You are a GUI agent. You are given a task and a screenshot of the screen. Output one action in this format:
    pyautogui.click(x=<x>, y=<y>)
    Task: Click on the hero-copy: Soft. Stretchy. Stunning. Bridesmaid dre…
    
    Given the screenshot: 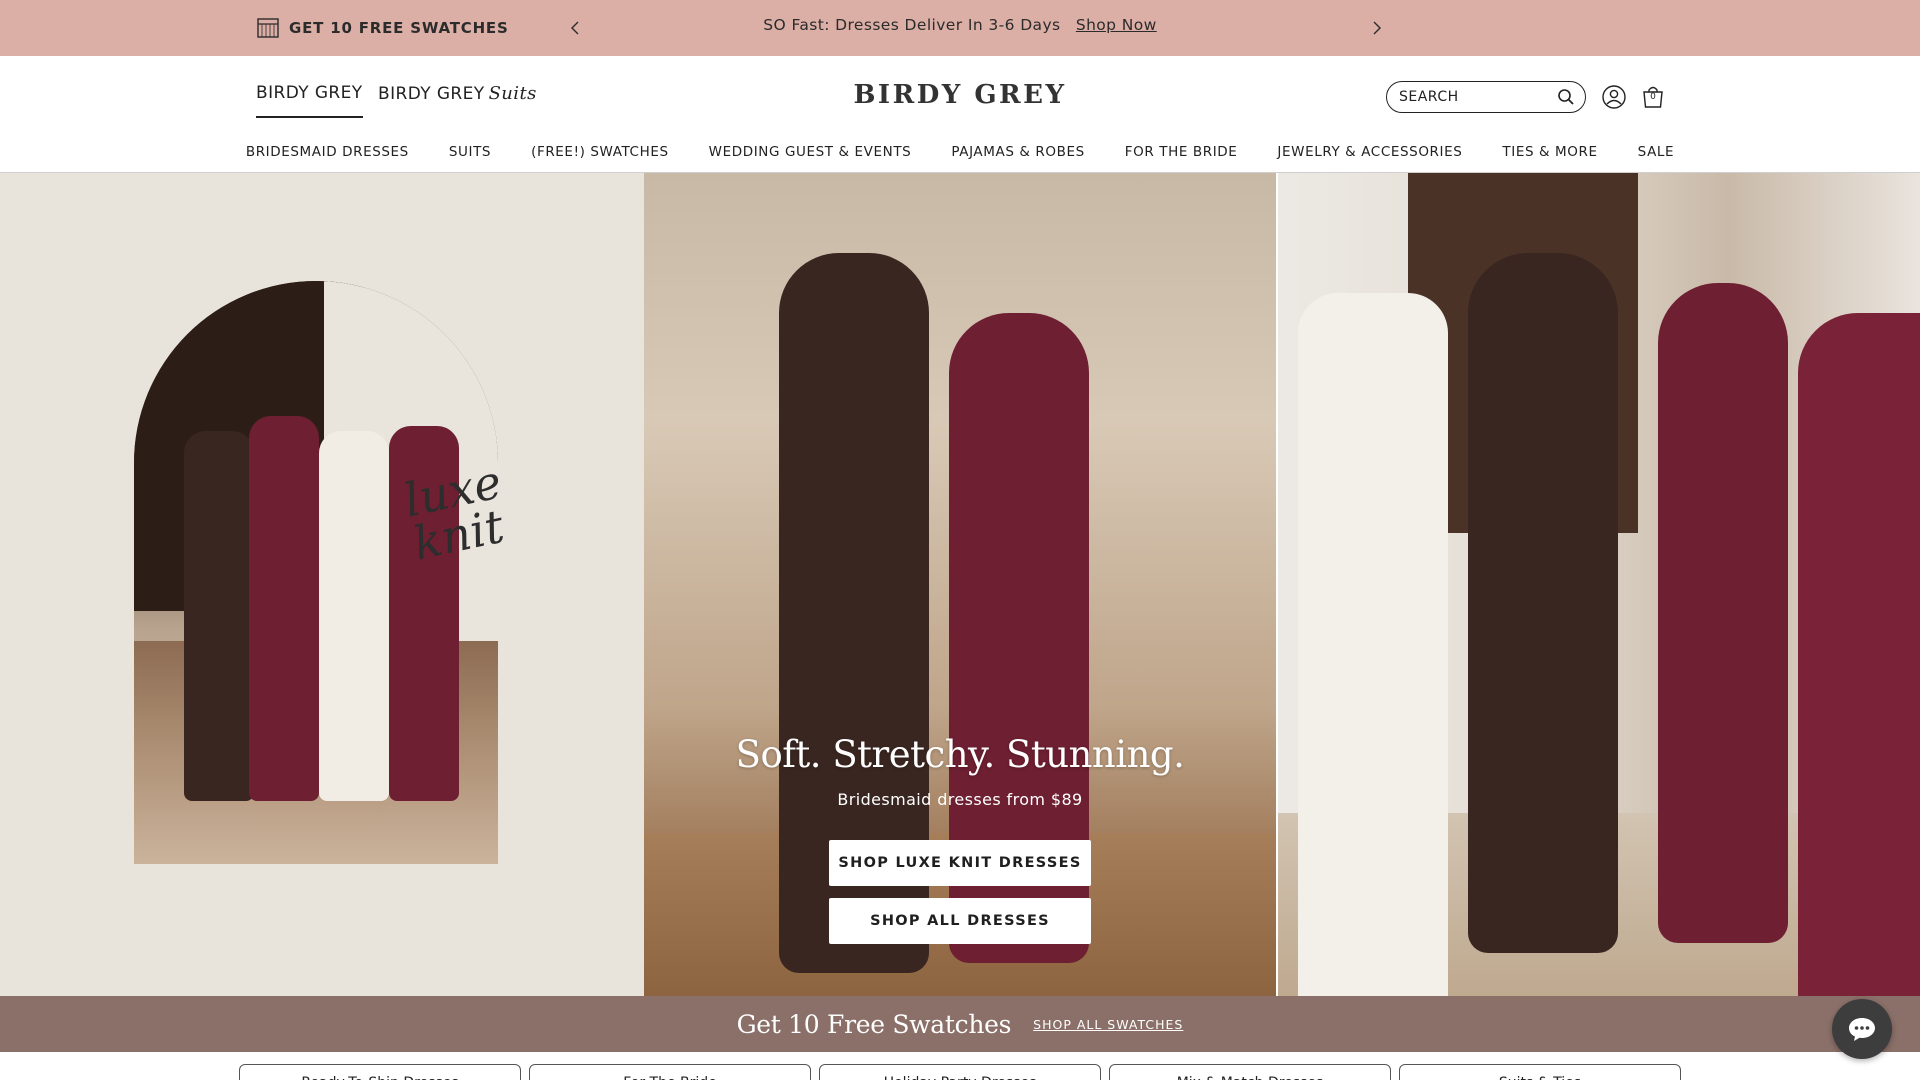 What is the action you would take?
    pyautogui.click(x=960, y=771)
    